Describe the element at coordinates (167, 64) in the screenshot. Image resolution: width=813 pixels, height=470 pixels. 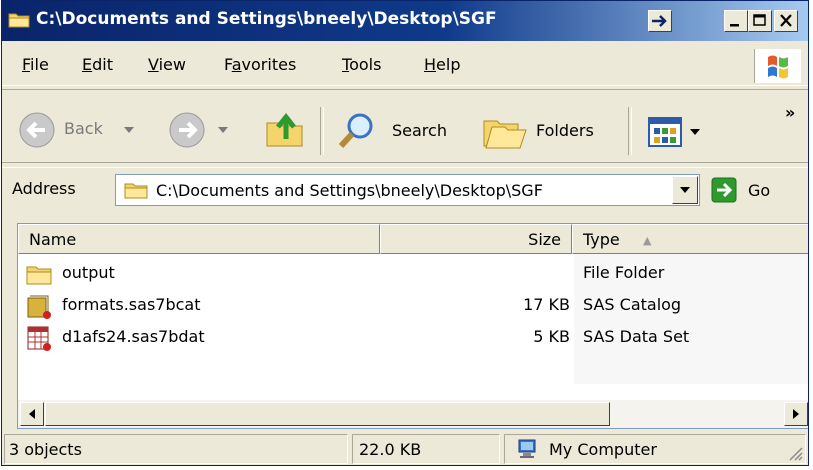
I see `menu-view: View` at that location.